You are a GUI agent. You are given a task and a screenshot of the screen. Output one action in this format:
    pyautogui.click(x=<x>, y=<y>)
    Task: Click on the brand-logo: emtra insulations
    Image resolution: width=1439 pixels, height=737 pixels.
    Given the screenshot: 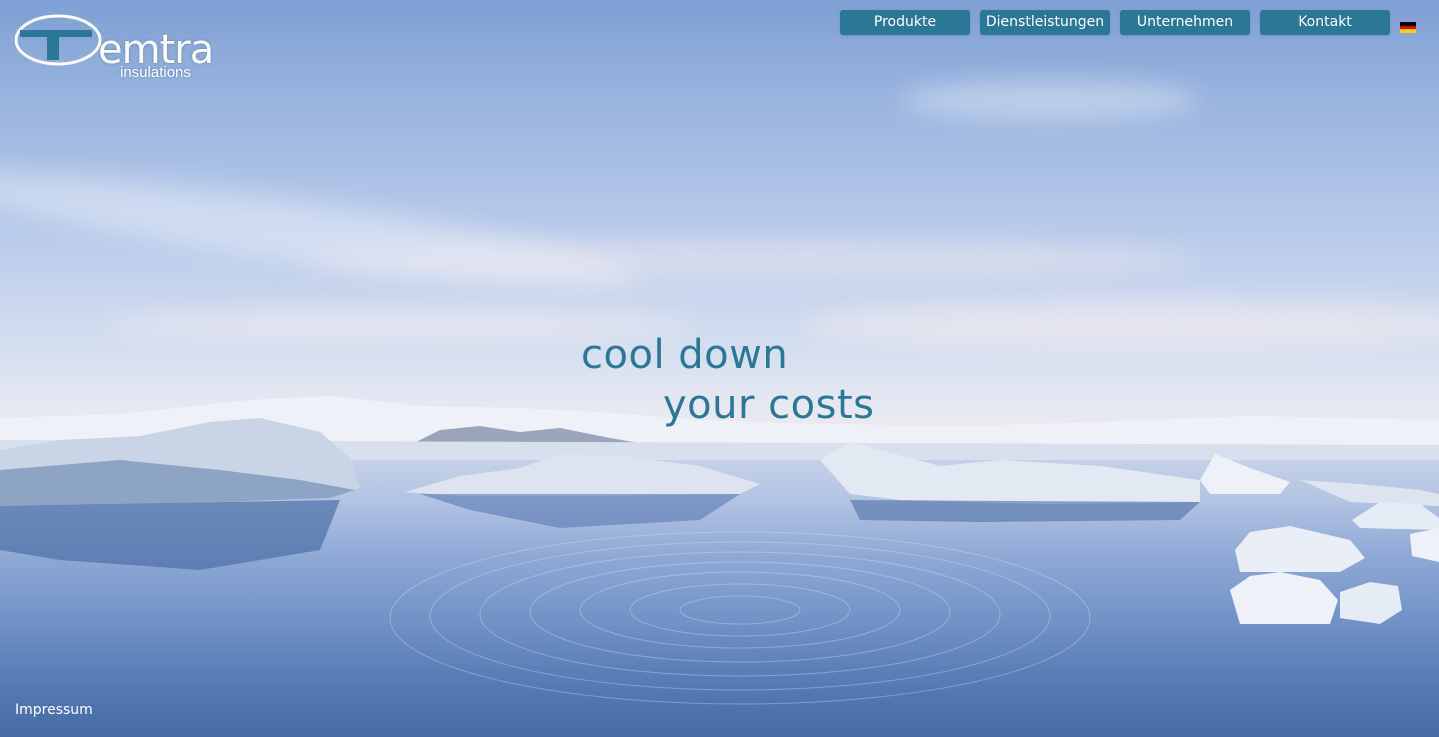 What is the action you would take?
    pyautogui.click(x=114, y=48)
    